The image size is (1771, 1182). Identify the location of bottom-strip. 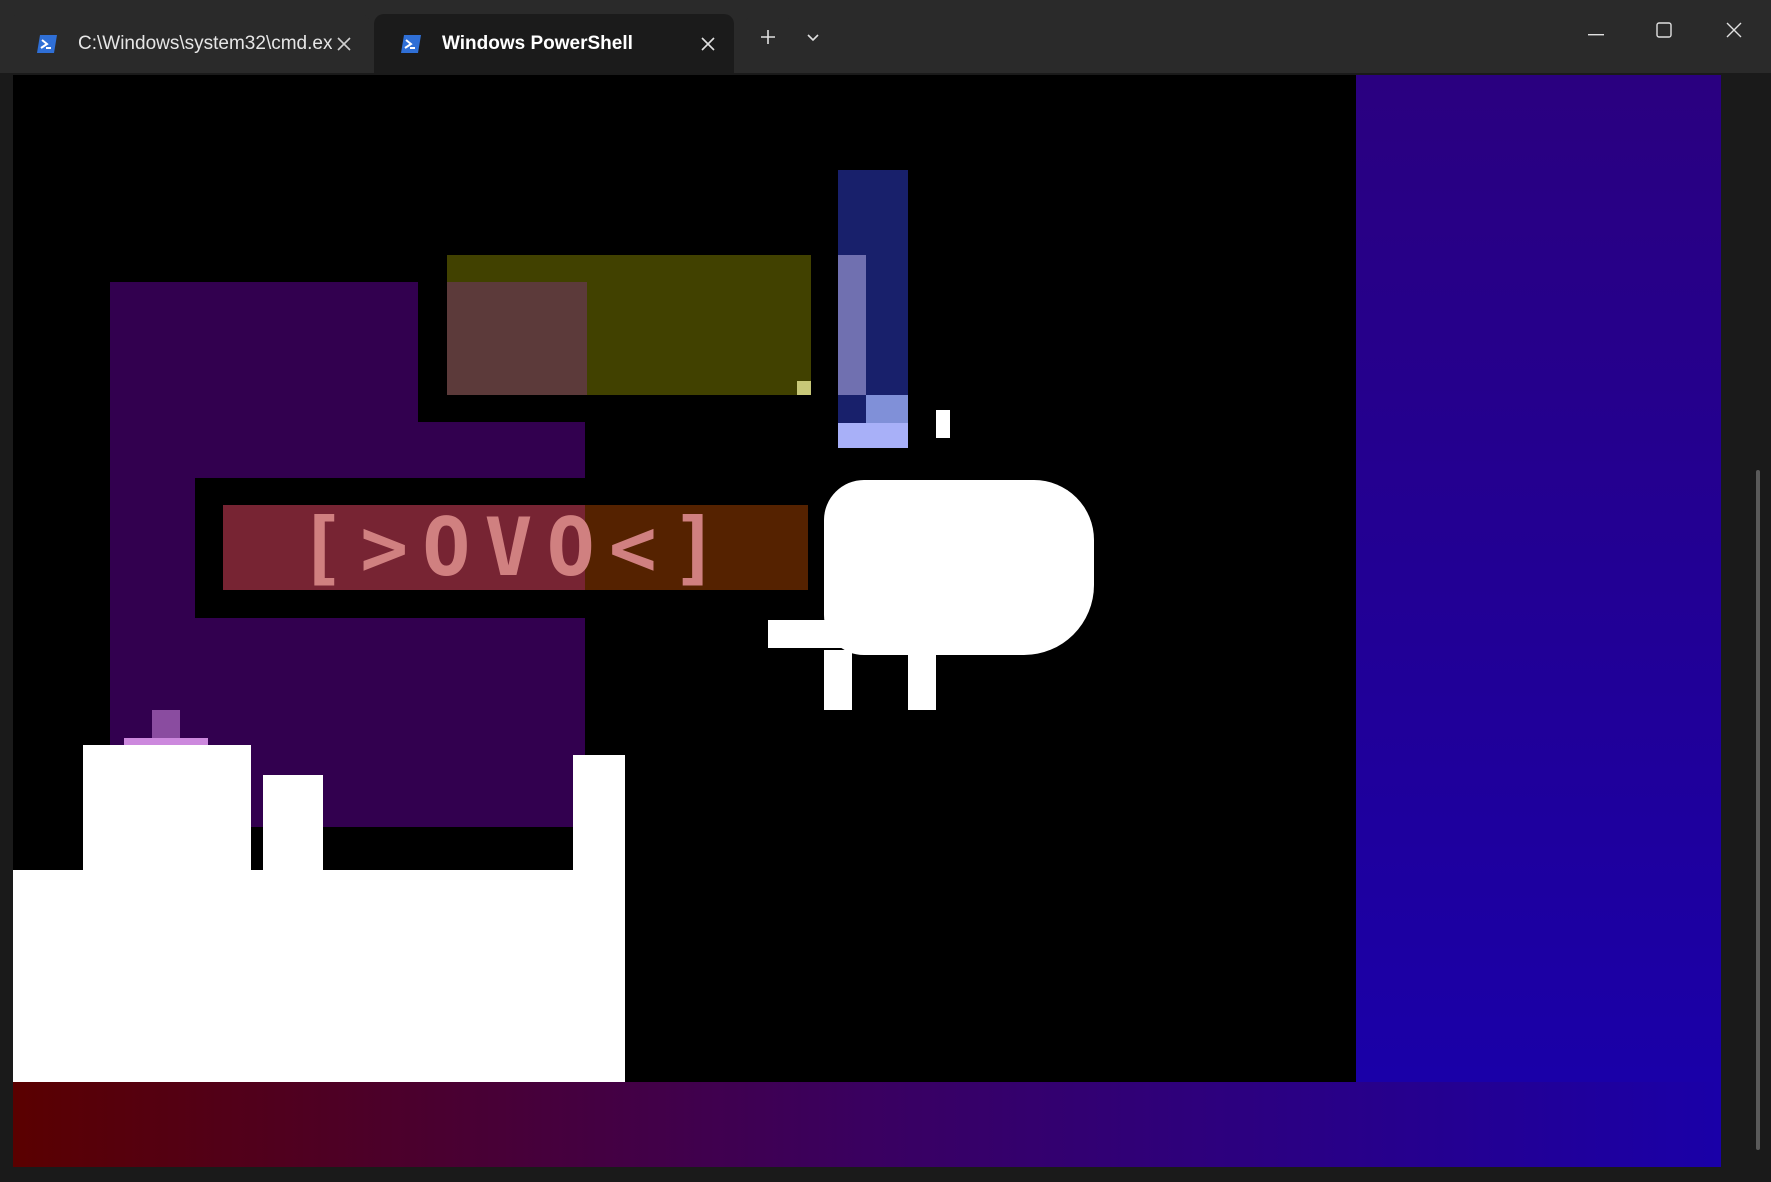
(867, 1124).